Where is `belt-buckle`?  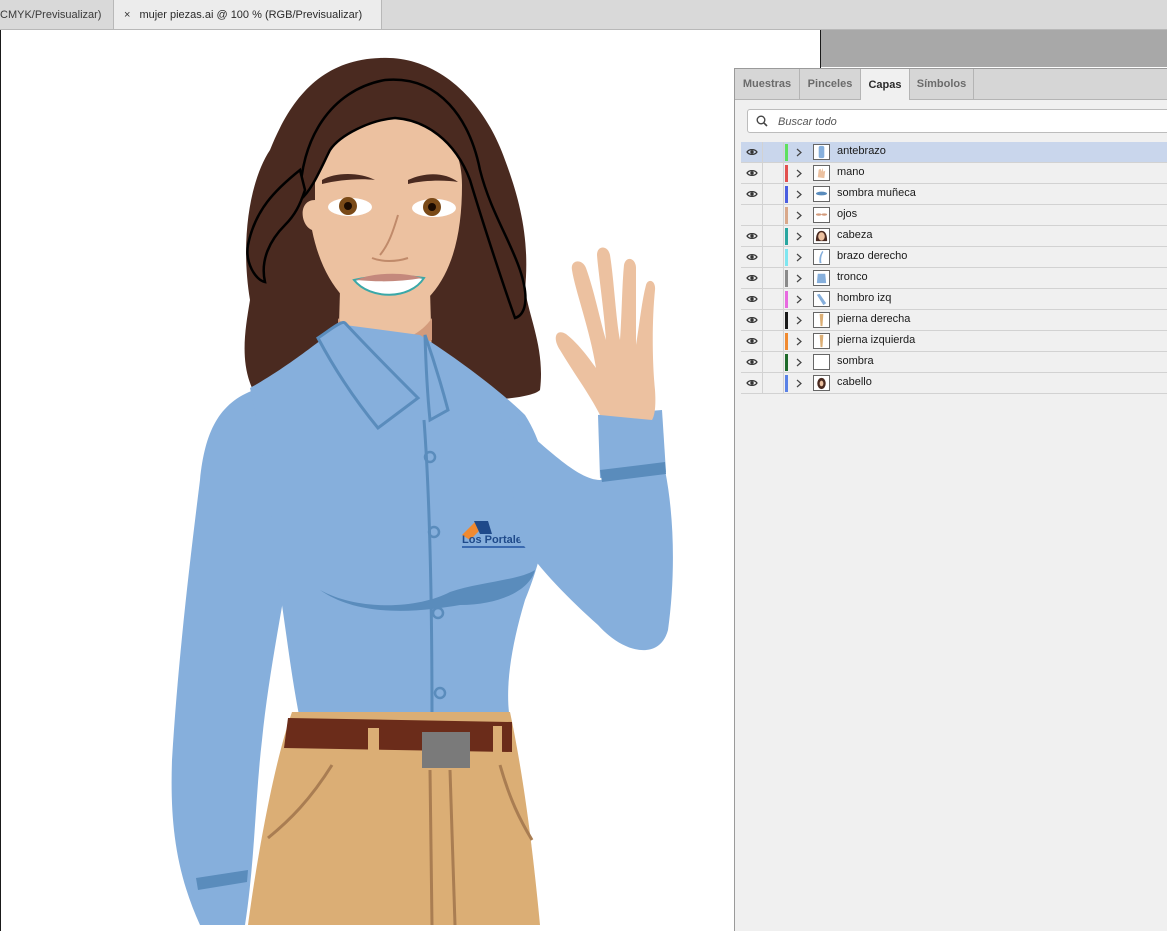
belt-buckle is located at coordinates (446, 750).